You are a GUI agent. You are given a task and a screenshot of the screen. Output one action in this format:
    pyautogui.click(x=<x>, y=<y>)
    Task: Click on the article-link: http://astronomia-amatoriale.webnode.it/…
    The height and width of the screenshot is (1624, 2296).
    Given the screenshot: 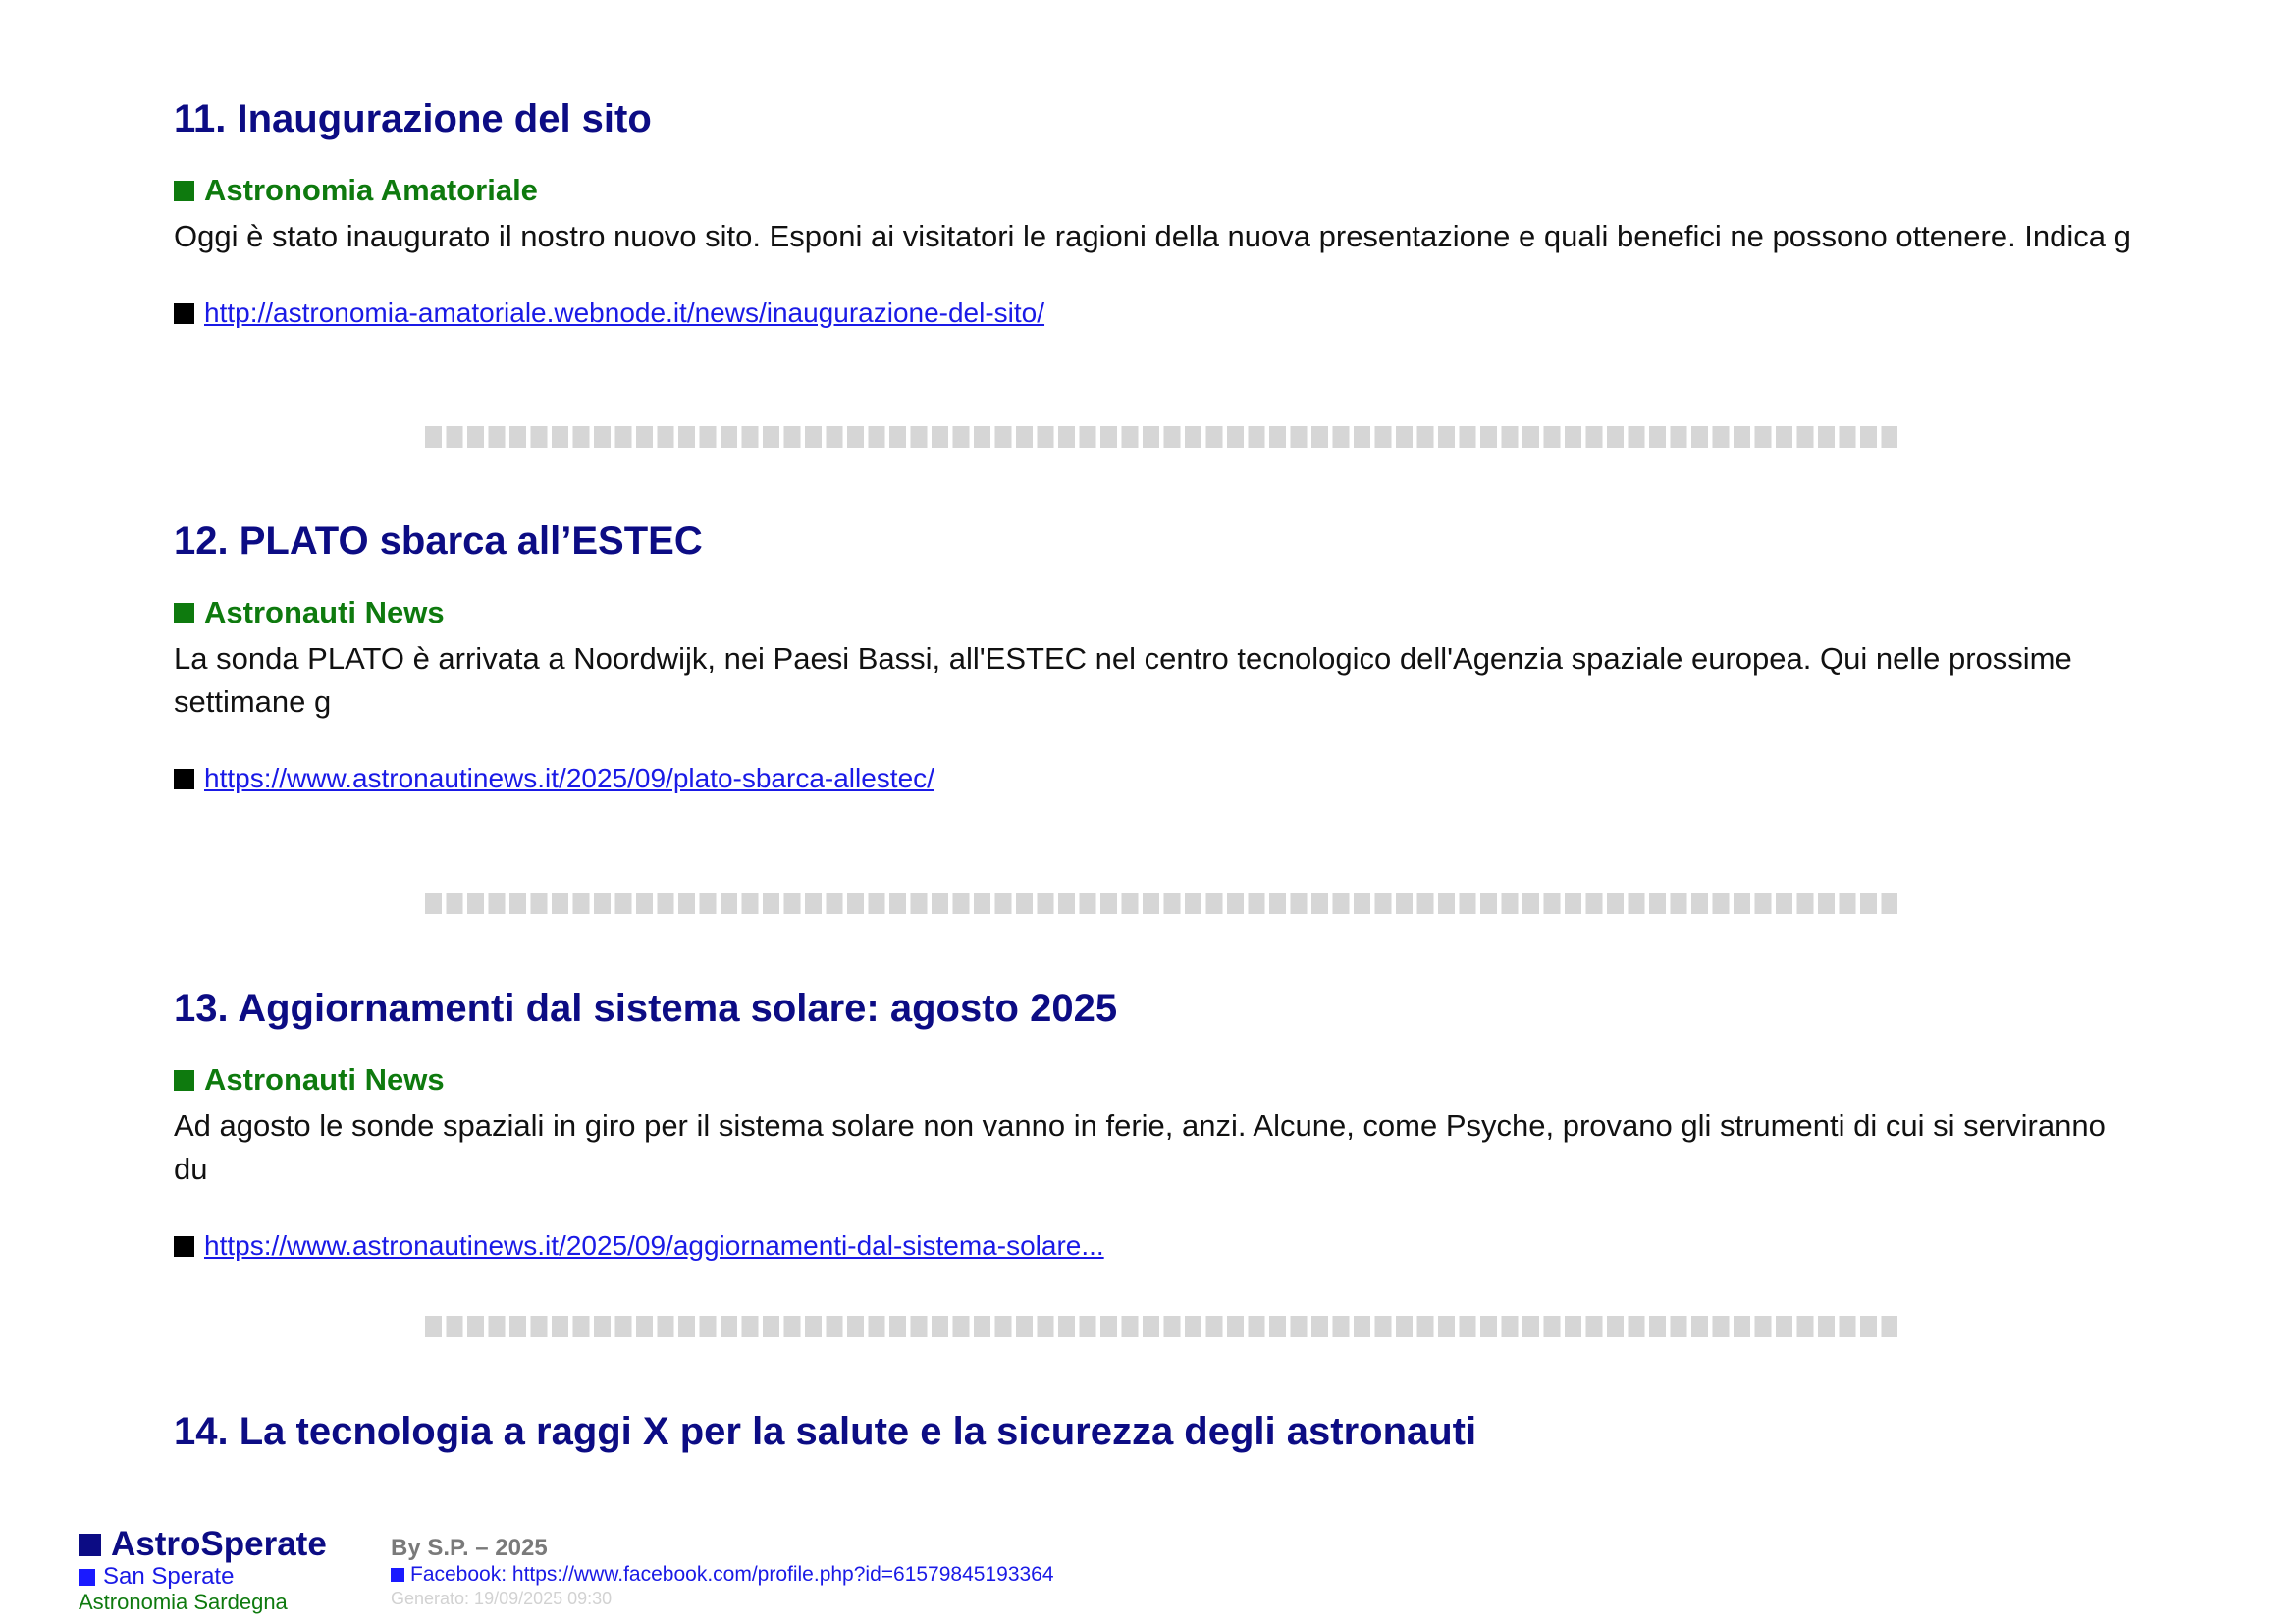 What is the action you would take?
    pyautogui.click(x=624, y=313)
    